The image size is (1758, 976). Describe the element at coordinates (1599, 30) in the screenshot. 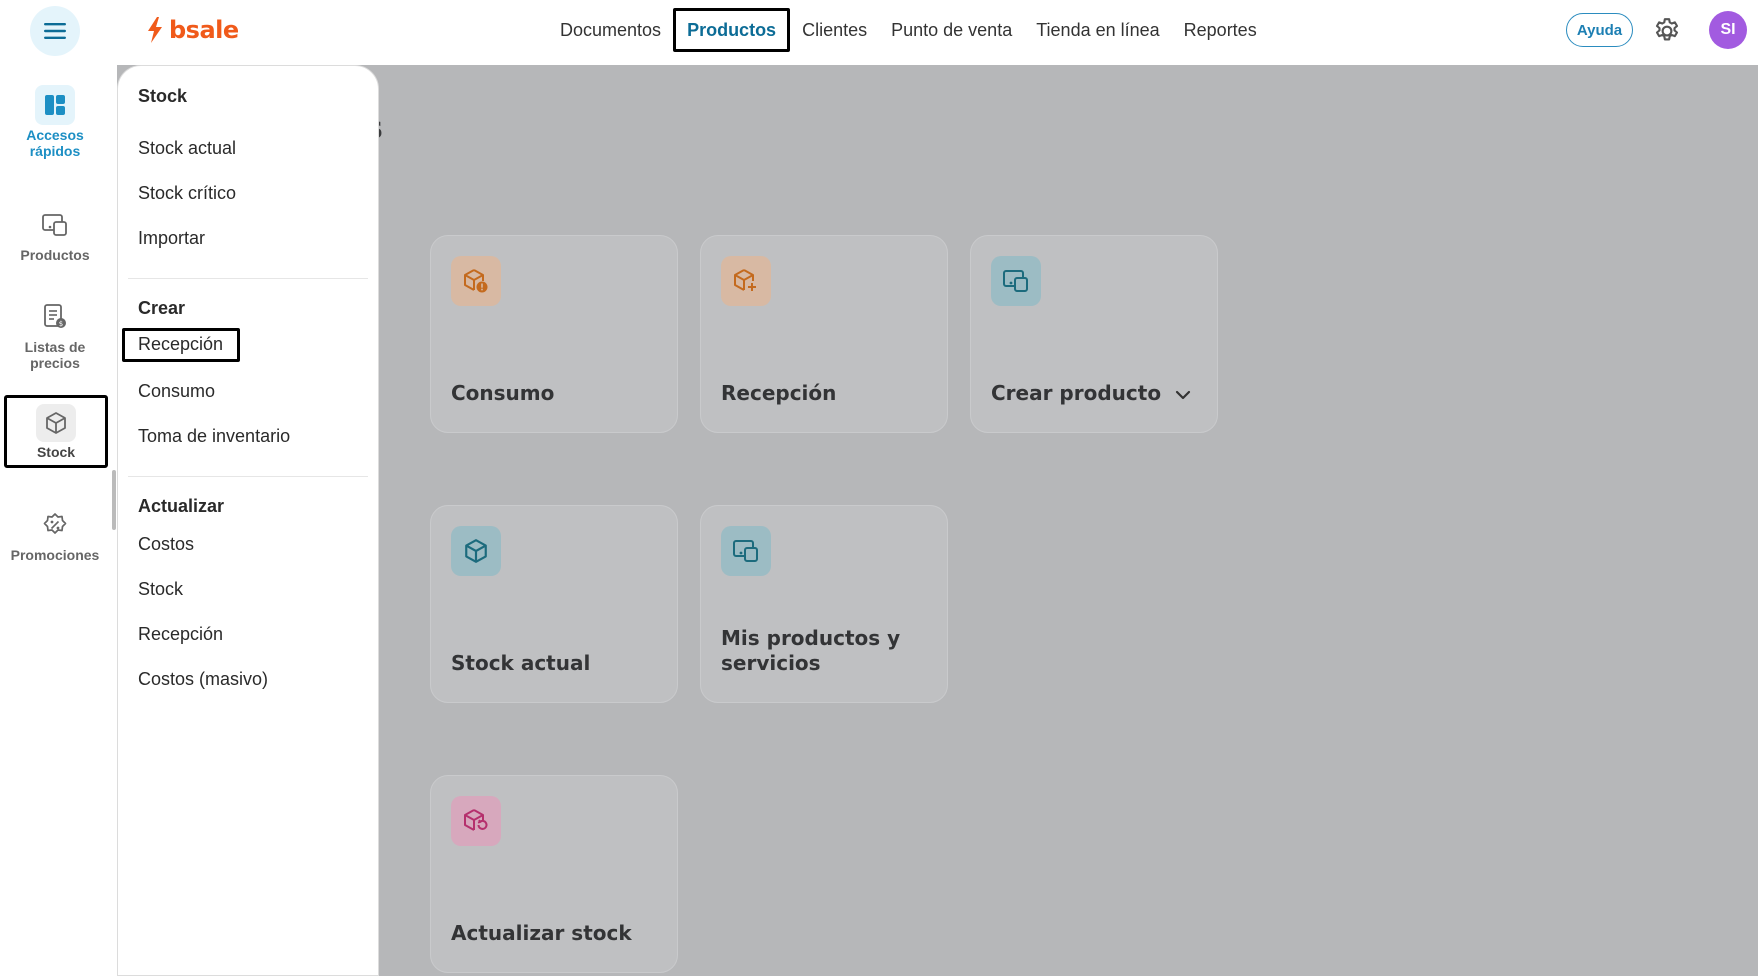

I see `help-button: Ayuda` at that location.